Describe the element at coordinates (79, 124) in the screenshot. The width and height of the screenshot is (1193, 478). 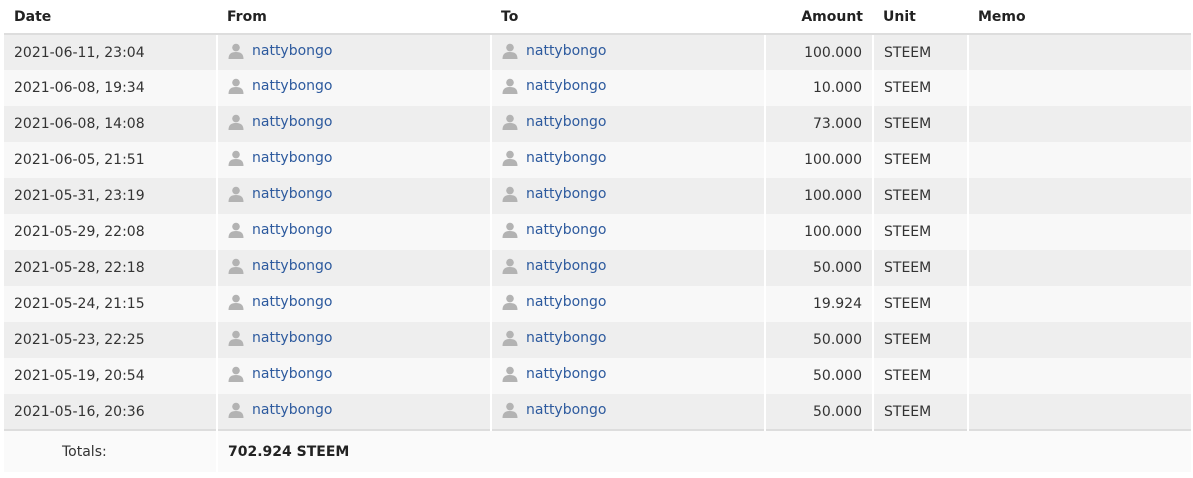
I see `date-text: 2021-06-08, 14:08` at that location.